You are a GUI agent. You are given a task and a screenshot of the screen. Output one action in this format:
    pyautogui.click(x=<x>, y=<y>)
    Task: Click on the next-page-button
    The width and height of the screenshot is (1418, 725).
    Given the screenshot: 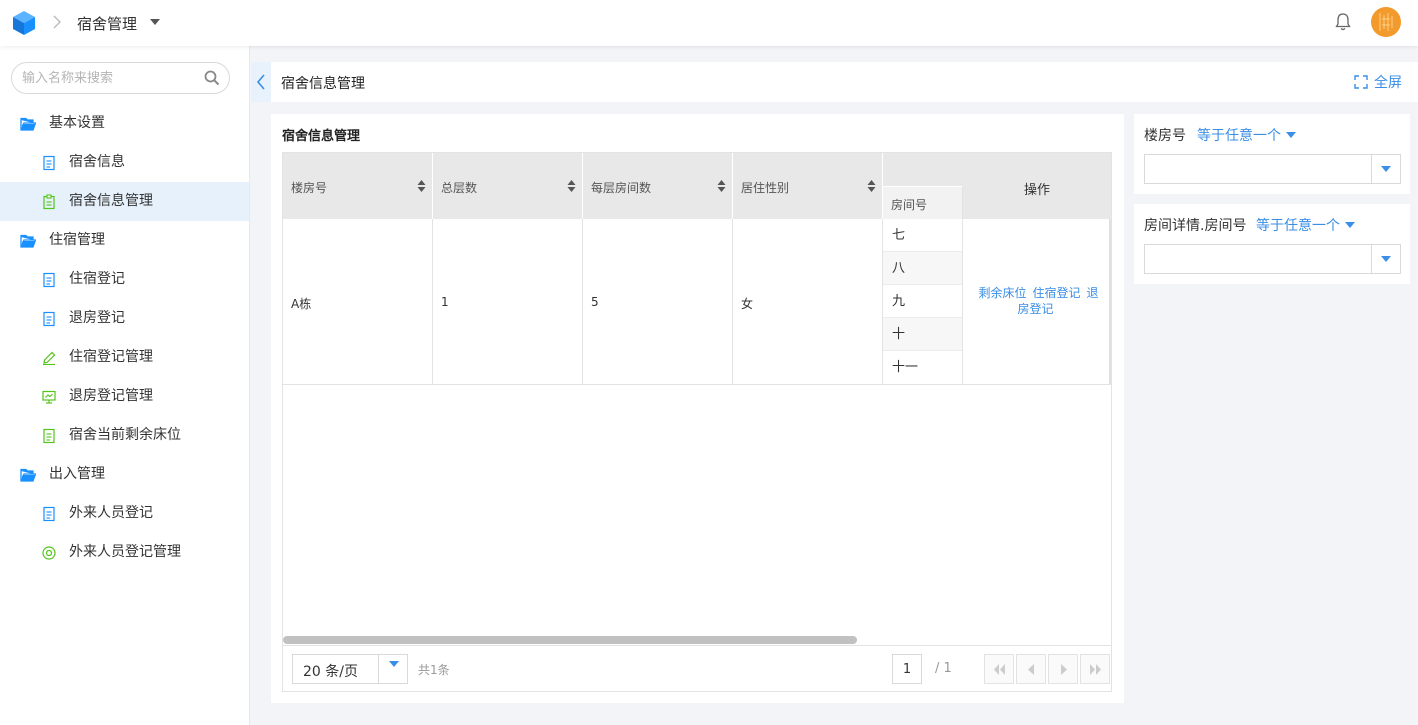 What is the action you would take?
    pyautogui.click(x=1063, y=669)
    